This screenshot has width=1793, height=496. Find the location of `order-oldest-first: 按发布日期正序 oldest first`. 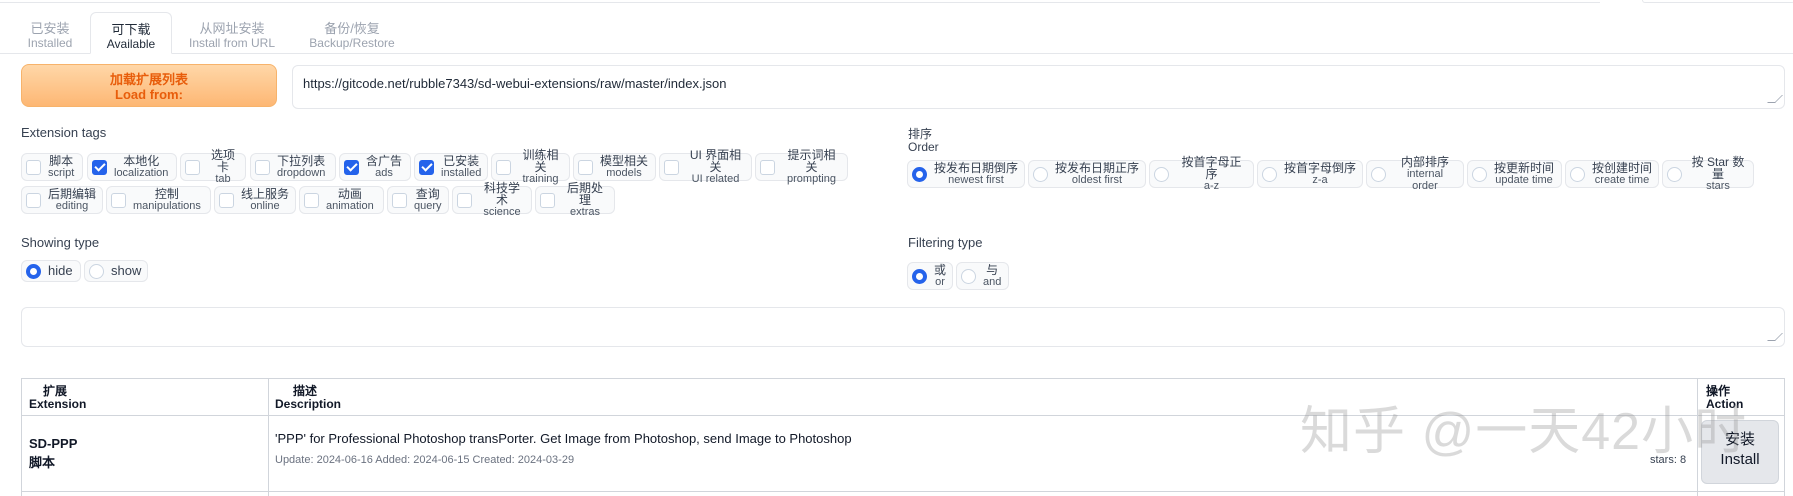

order-oldest-first: 按发布日期正序 oldest first is located at coordinates (1087, 174).